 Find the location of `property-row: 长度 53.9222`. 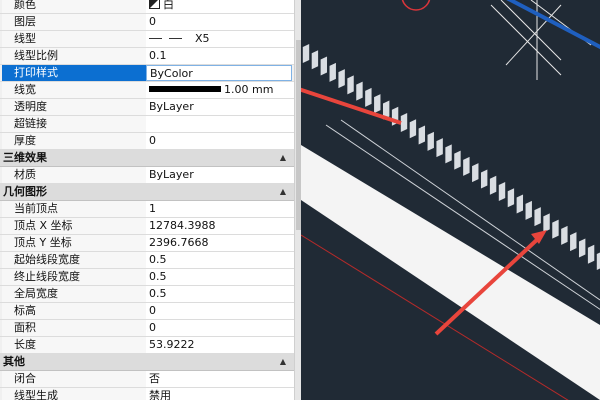

property-row: 长度 53.9222 is located at coordinates (147, 345).